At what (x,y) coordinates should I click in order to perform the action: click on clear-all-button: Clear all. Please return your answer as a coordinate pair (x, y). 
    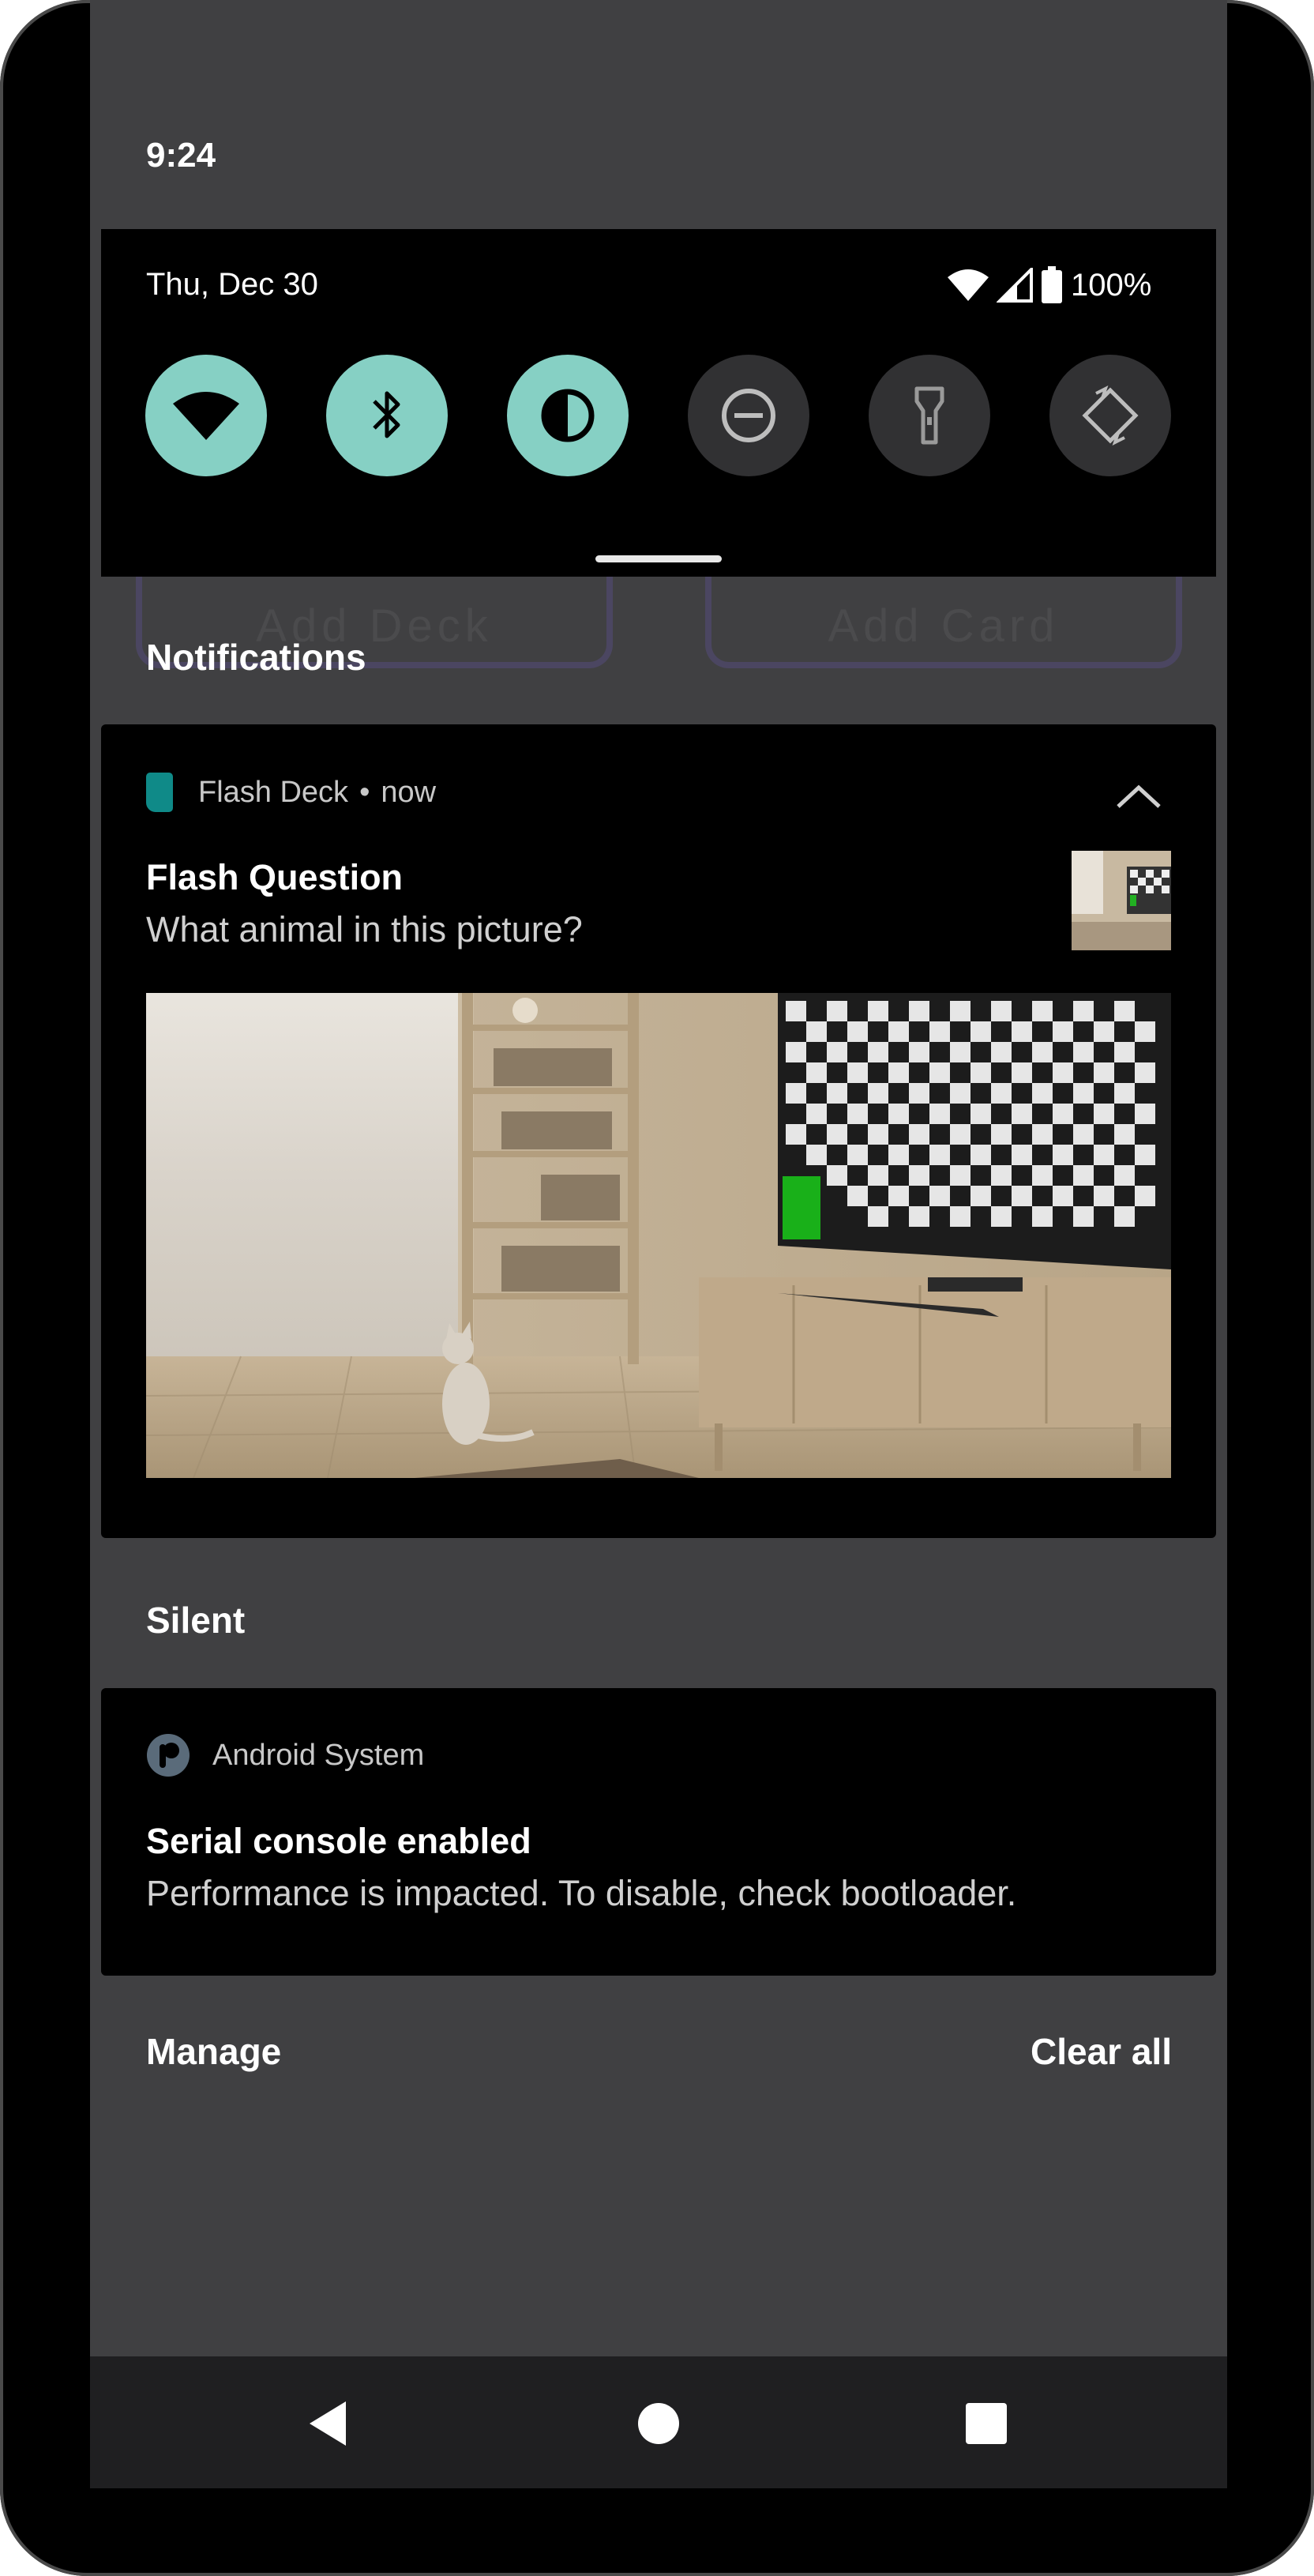
    Looking at the image, I should click on (1101, 2051).